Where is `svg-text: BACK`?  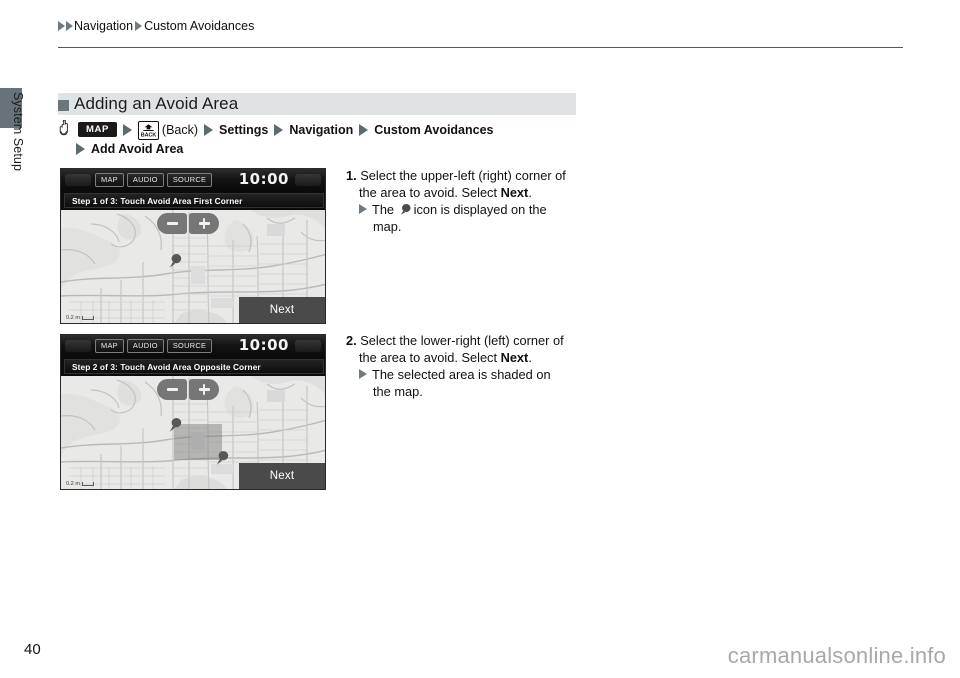
svg-text: BACK is located at coordinates (149, 135).